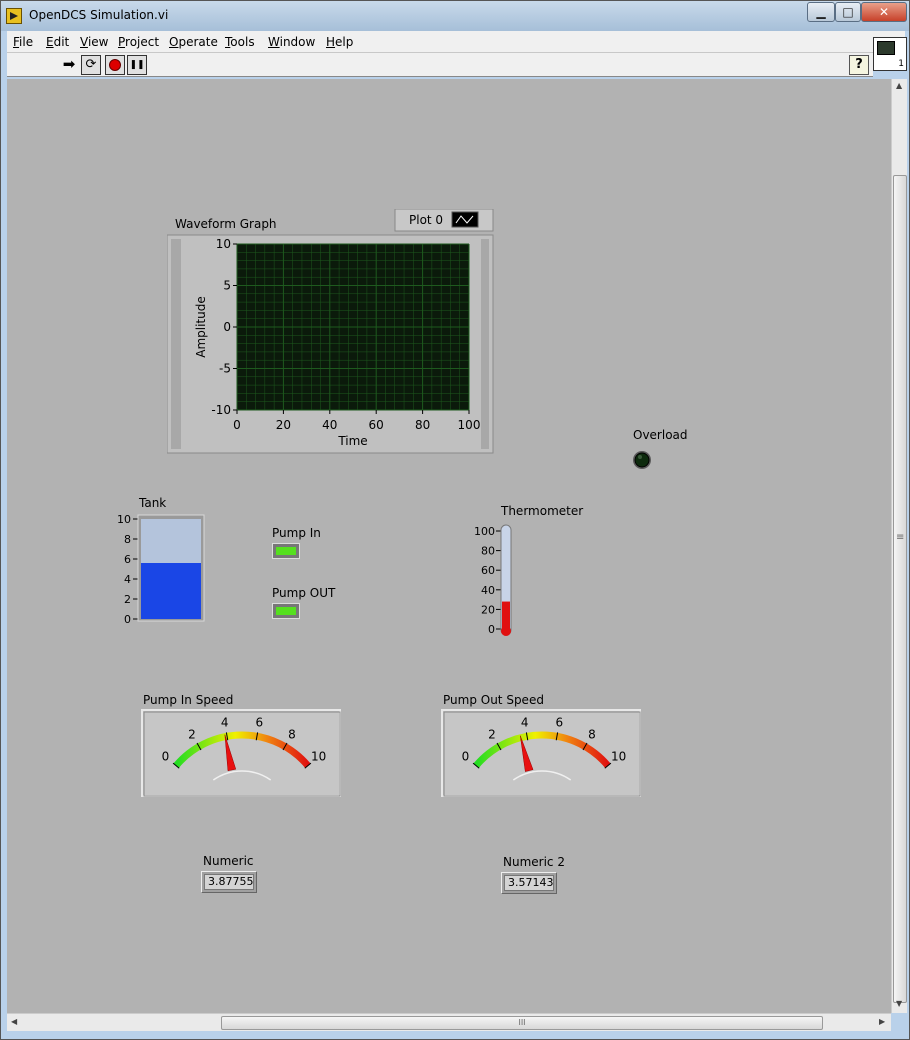 The height and width of the screenshot is (1040, 910). What do you see at coordinates (57, 42) in the screenshot?
I see `menu-edit: Edit` at bounding box center [57, 42].